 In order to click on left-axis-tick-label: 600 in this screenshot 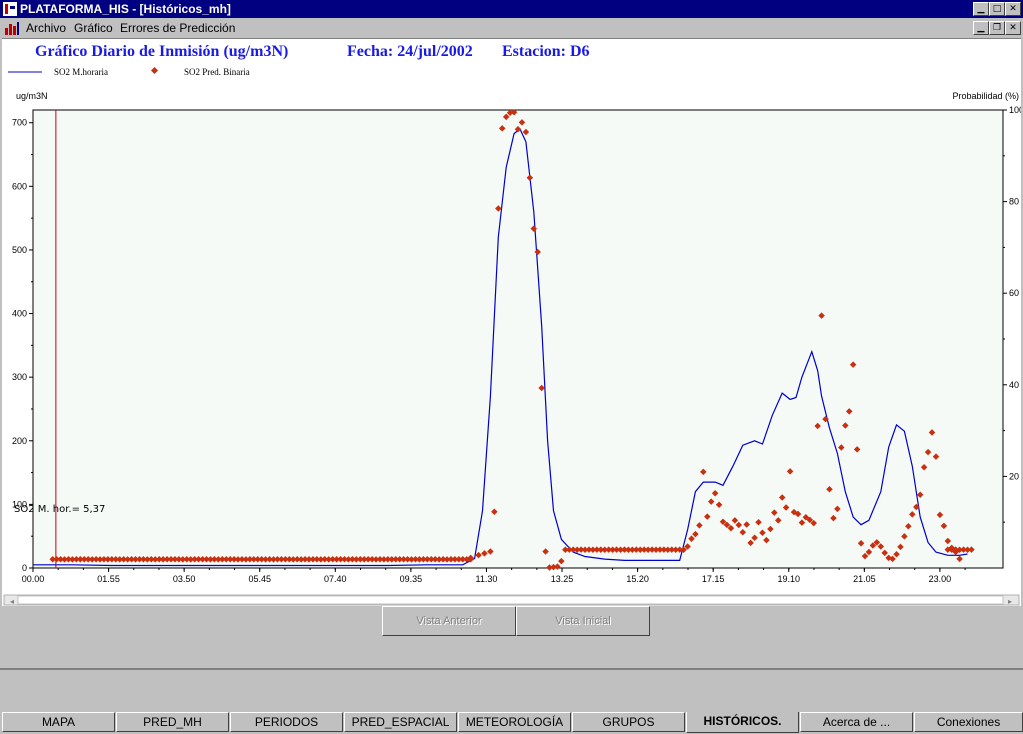, I will do `click(19, 186)`.